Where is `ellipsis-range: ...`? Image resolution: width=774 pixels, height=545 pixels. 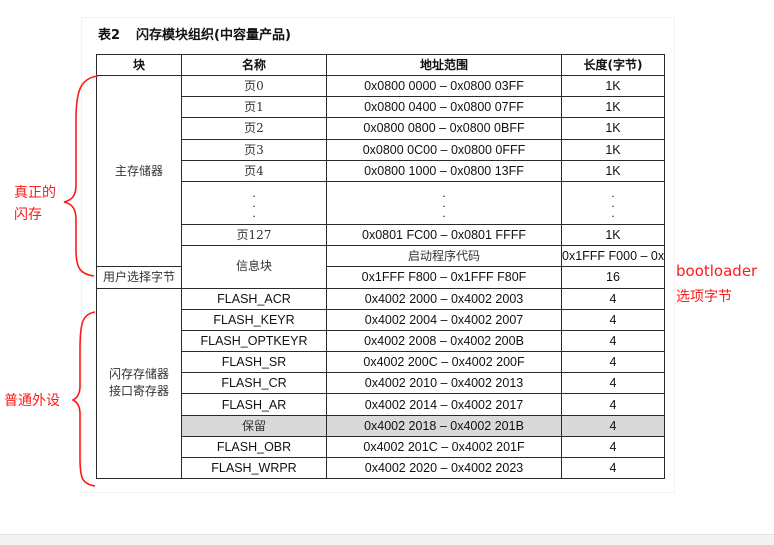 ellipsis-range: ... is located at coordinates (444, 202).